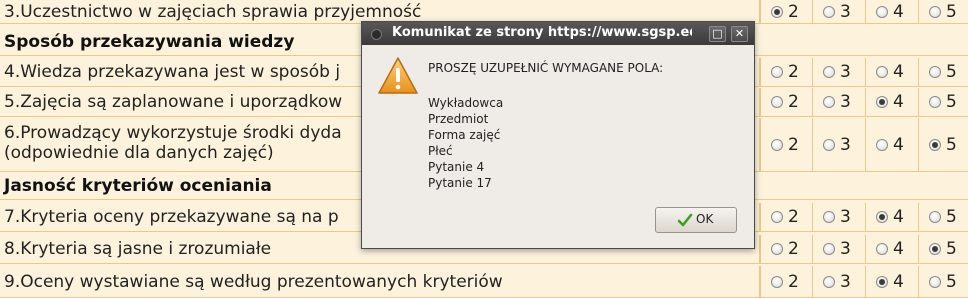 The width and height of the screenshot is (968, 298). What do you see at coordinates (172, 72) in the screenshot?
I see `question-text: 4.Wiedza przekazywana jest w sposób j` at bounding box center [172, 72].